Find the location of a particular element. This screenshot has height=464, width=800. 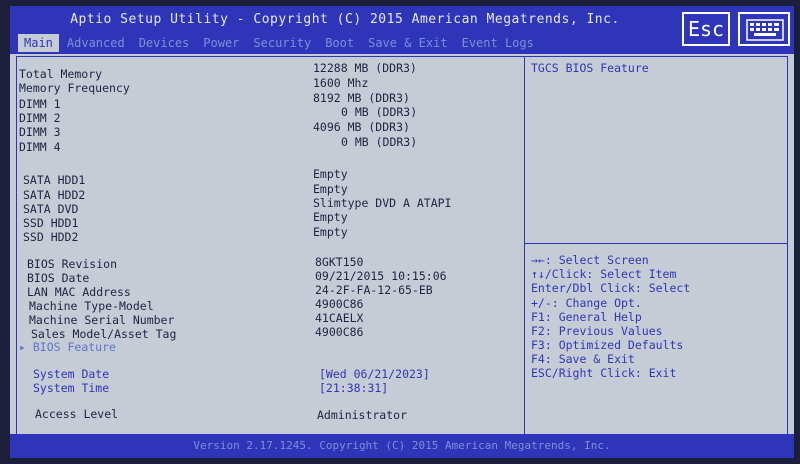

sales-model-label: Sales Model/Asset Tag is located at coordinates (104, 334).